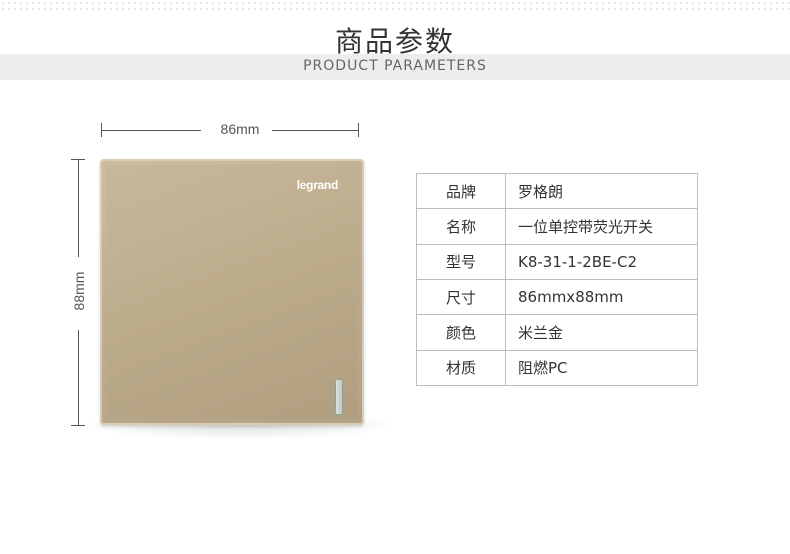 The height and width of the screenshot is (554, 790). I want to click on spec-label: 型号, so click(461, 261).